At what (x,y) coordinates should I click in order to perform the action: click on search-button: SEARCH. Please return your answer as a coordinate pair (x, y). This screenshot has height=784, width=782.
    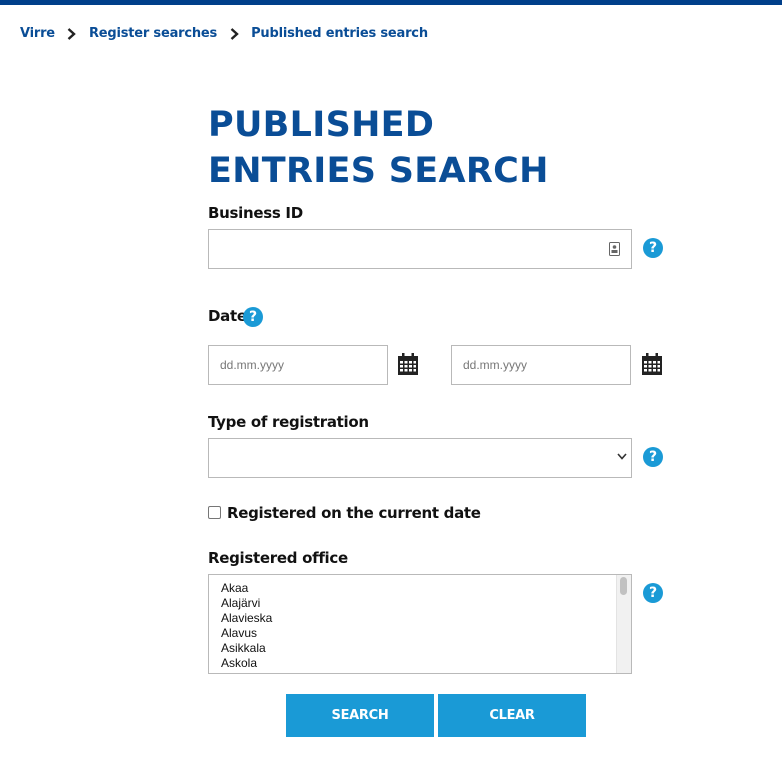
    Looking at the image, I should click on (360, 715).